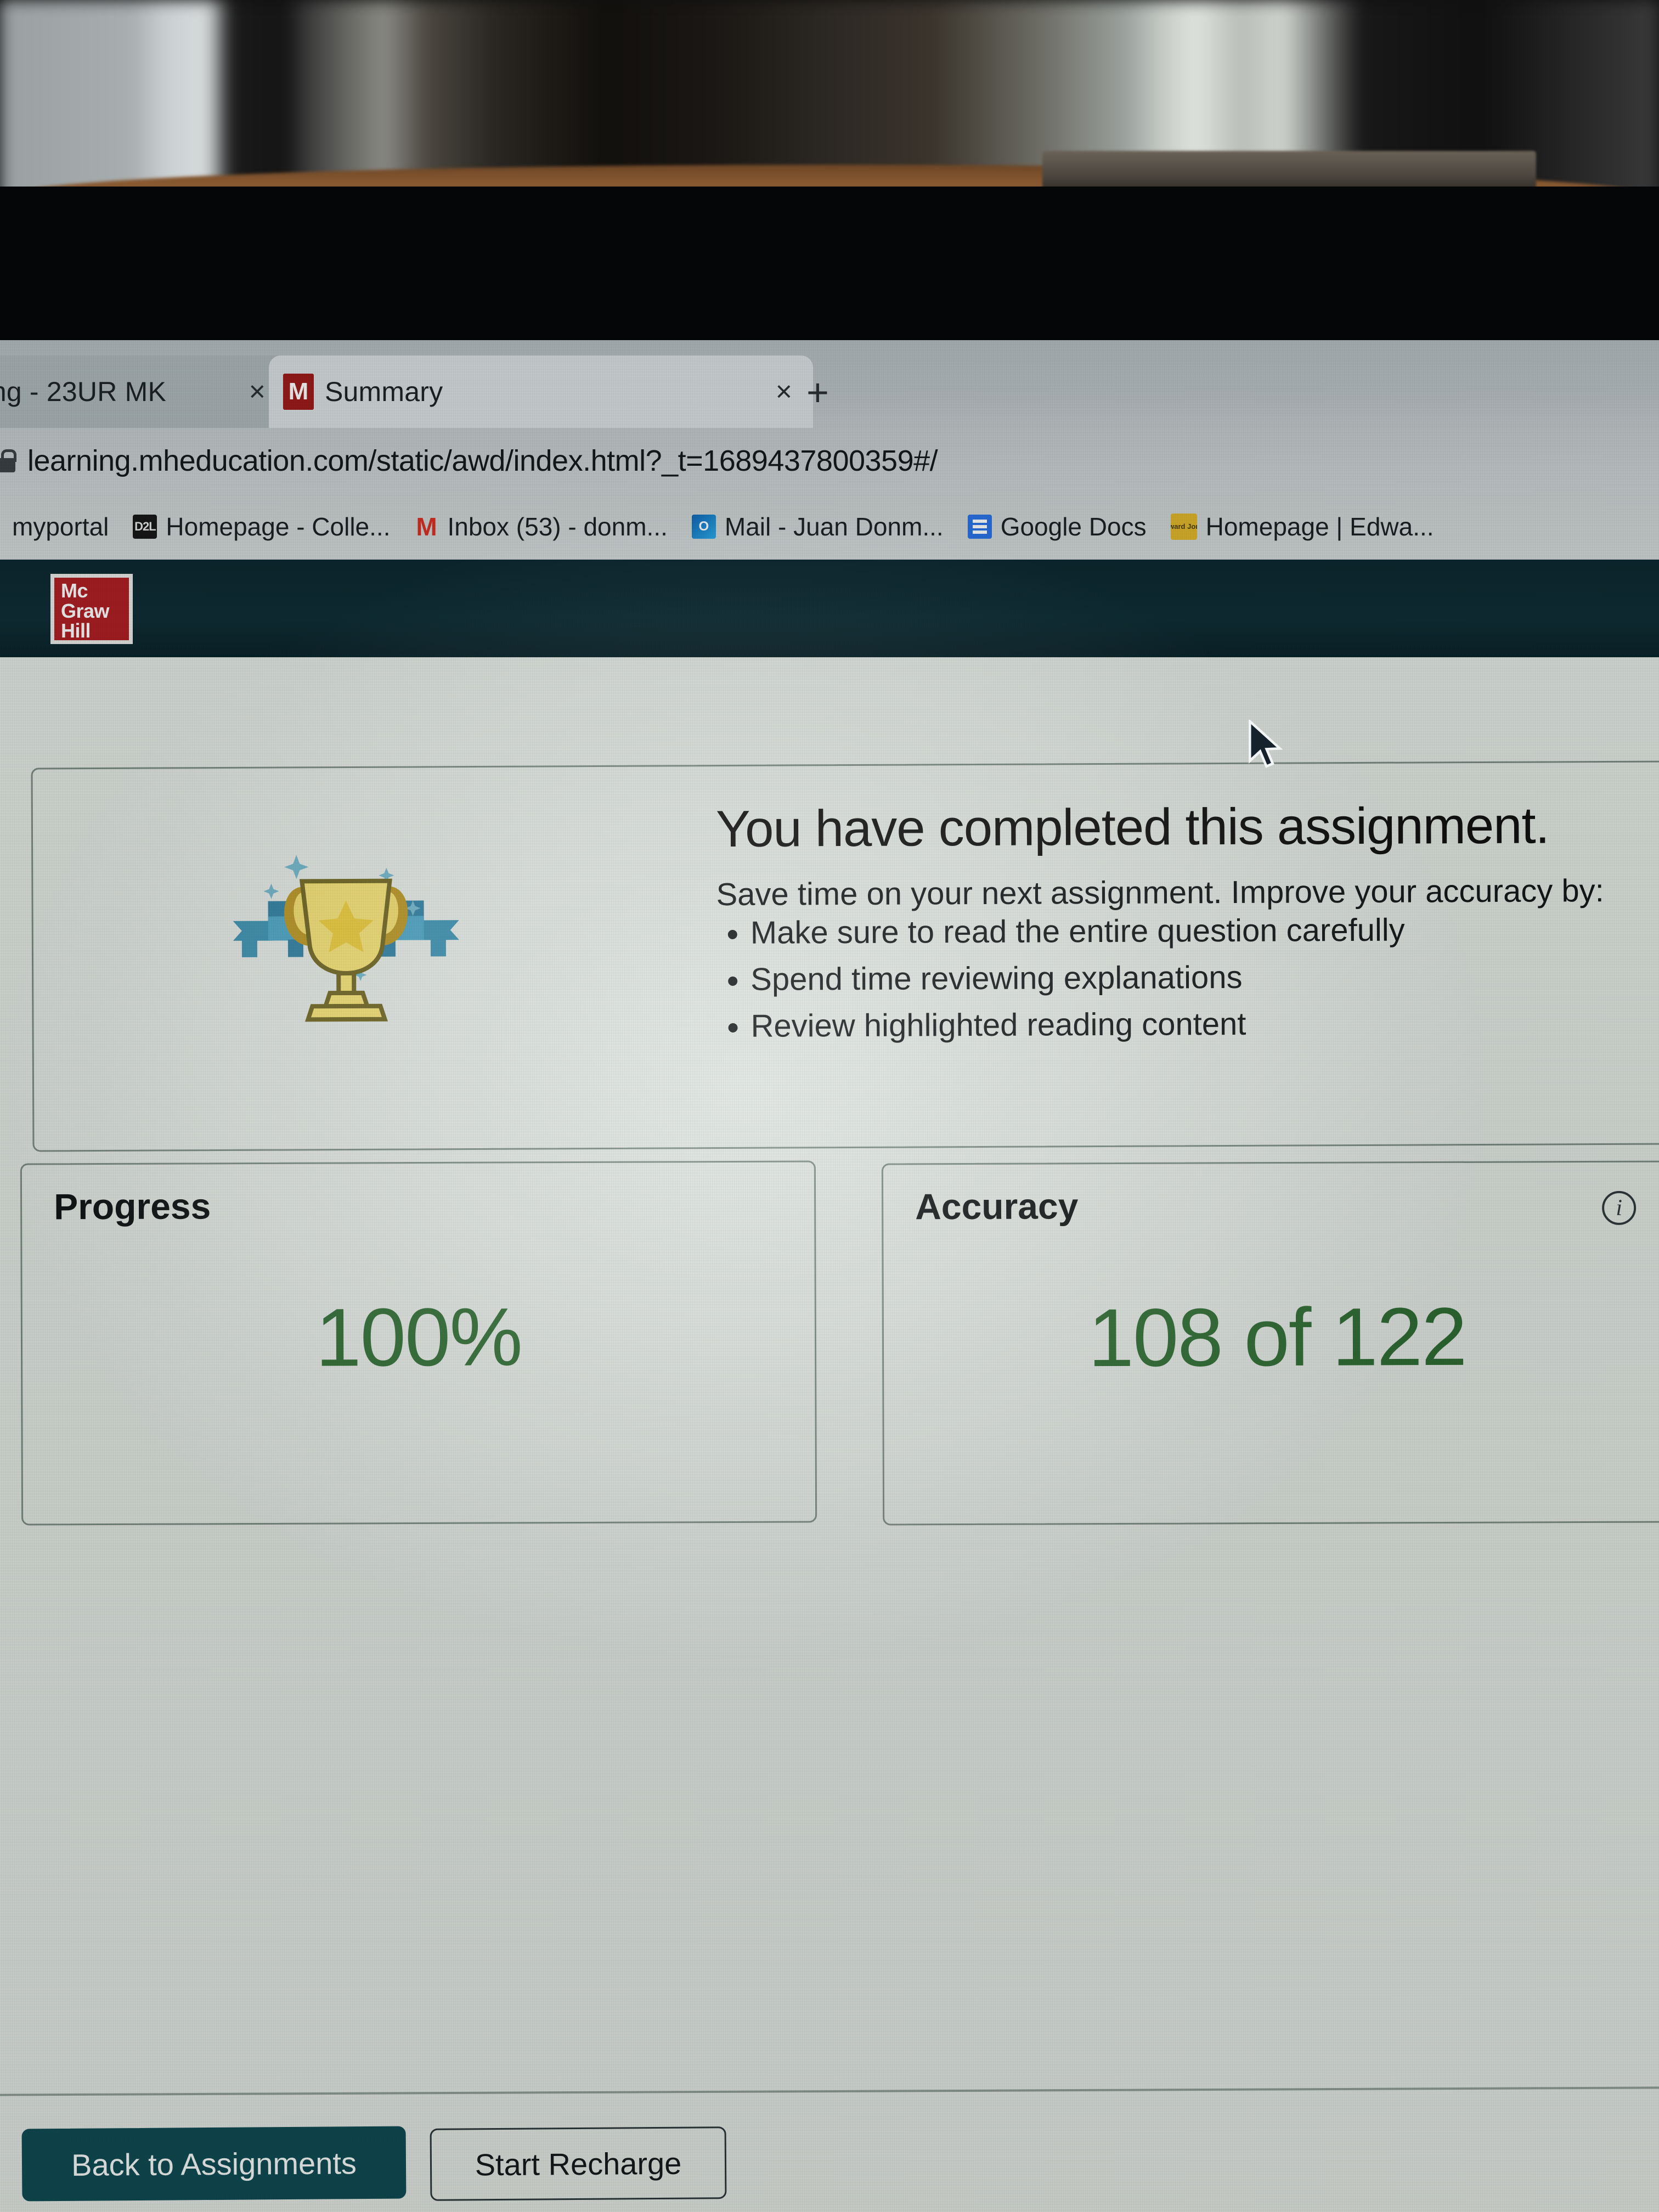 The width and height of the screenshot is (1659, 2212). What do you see at coordinates (579, 2163) in the screenshot?
I see `start-recharge-button: Start Recharge` at bounding box center [579, 2163].